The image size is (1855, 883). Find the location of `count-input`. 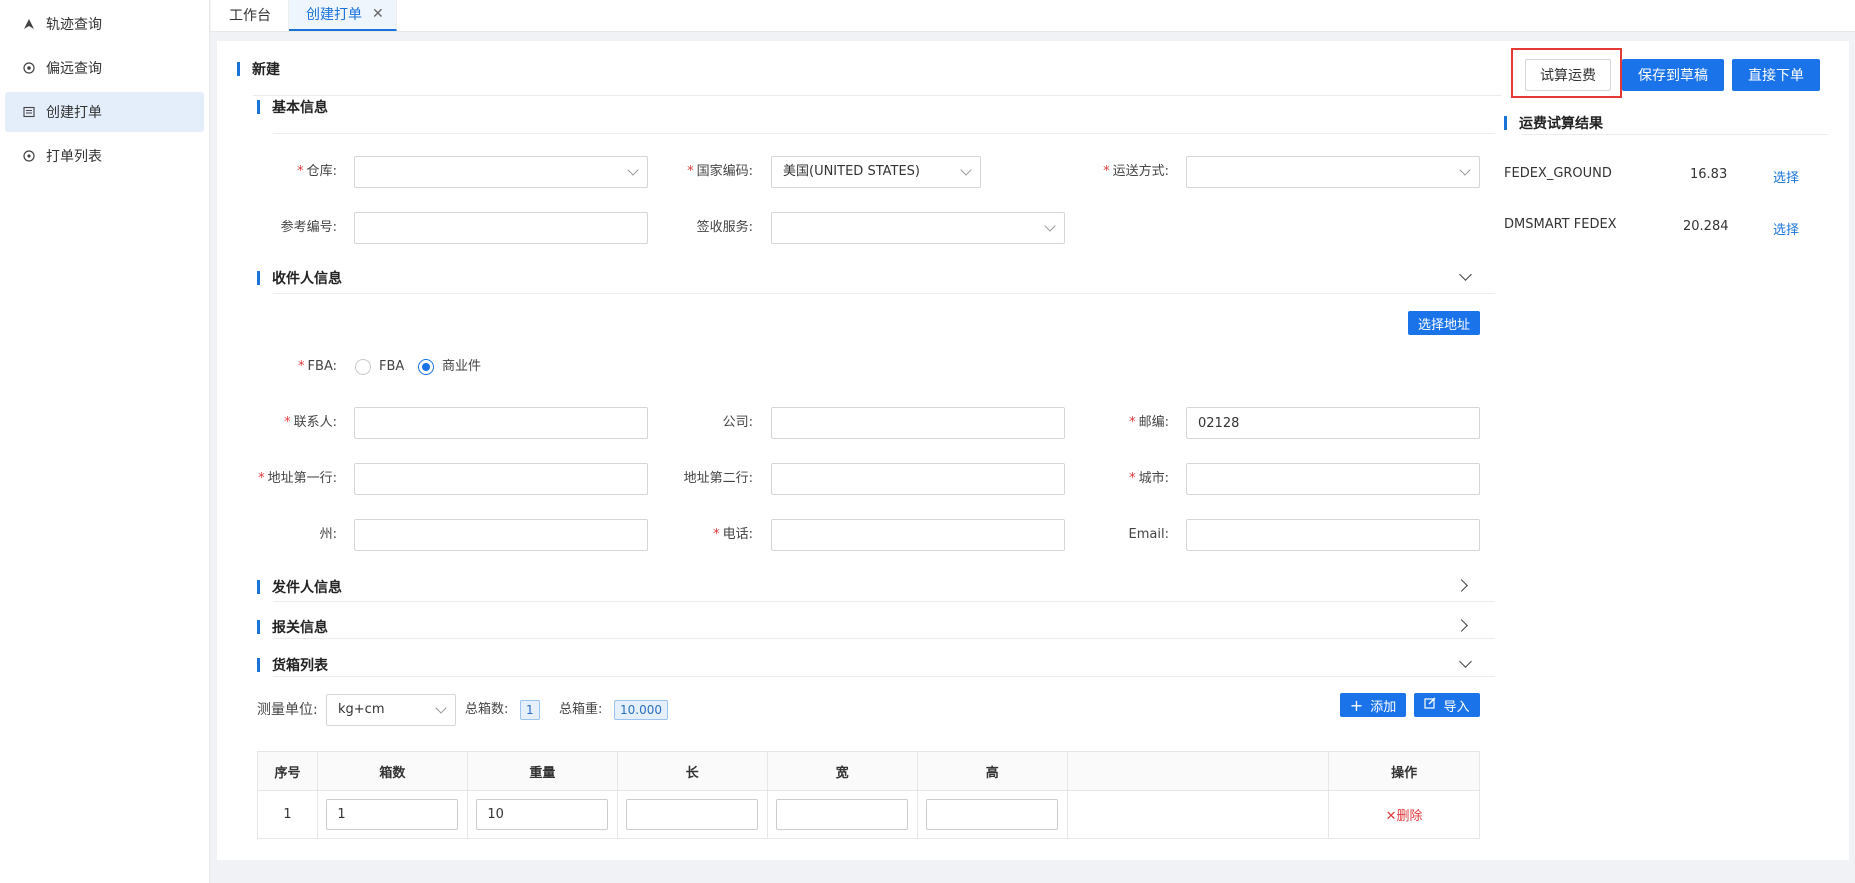

count-input is located at coordinates (392, 814).